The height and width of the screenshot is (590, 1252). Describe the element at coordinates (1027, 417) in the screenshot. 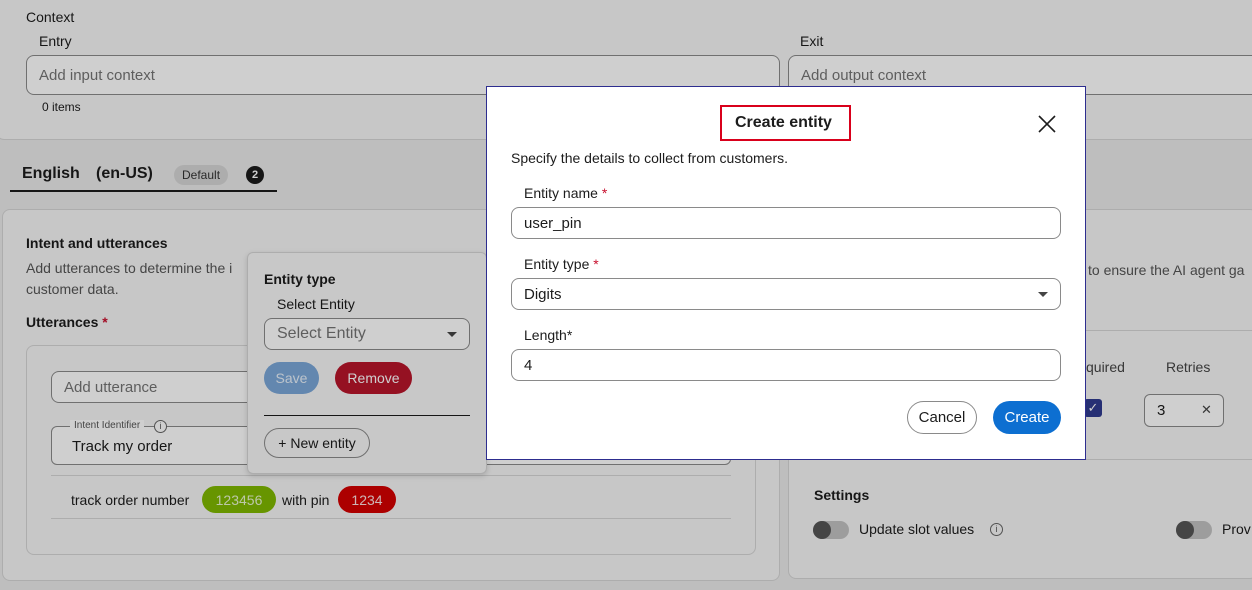

I see `create-button: Create` at that location.